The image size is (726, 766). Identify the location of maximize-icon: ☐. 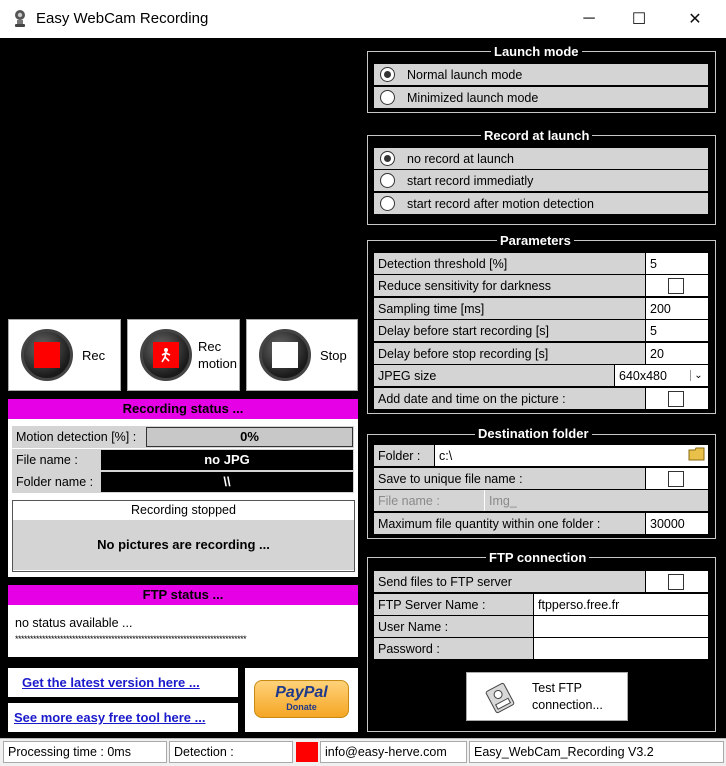
(639, 19).